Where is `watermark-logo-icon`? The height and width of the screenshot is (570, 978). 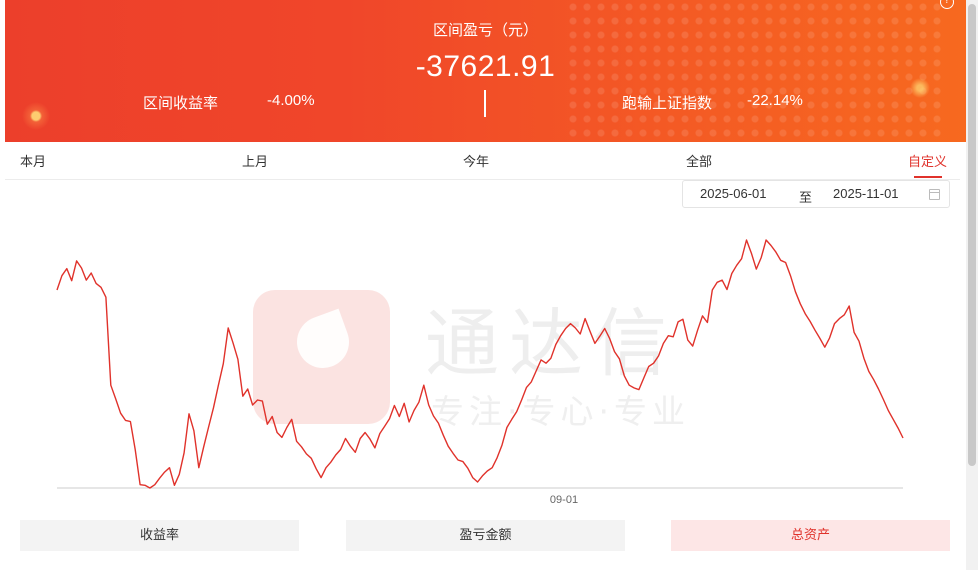 watermark-logo-icon is located at coordinates (321, 357).